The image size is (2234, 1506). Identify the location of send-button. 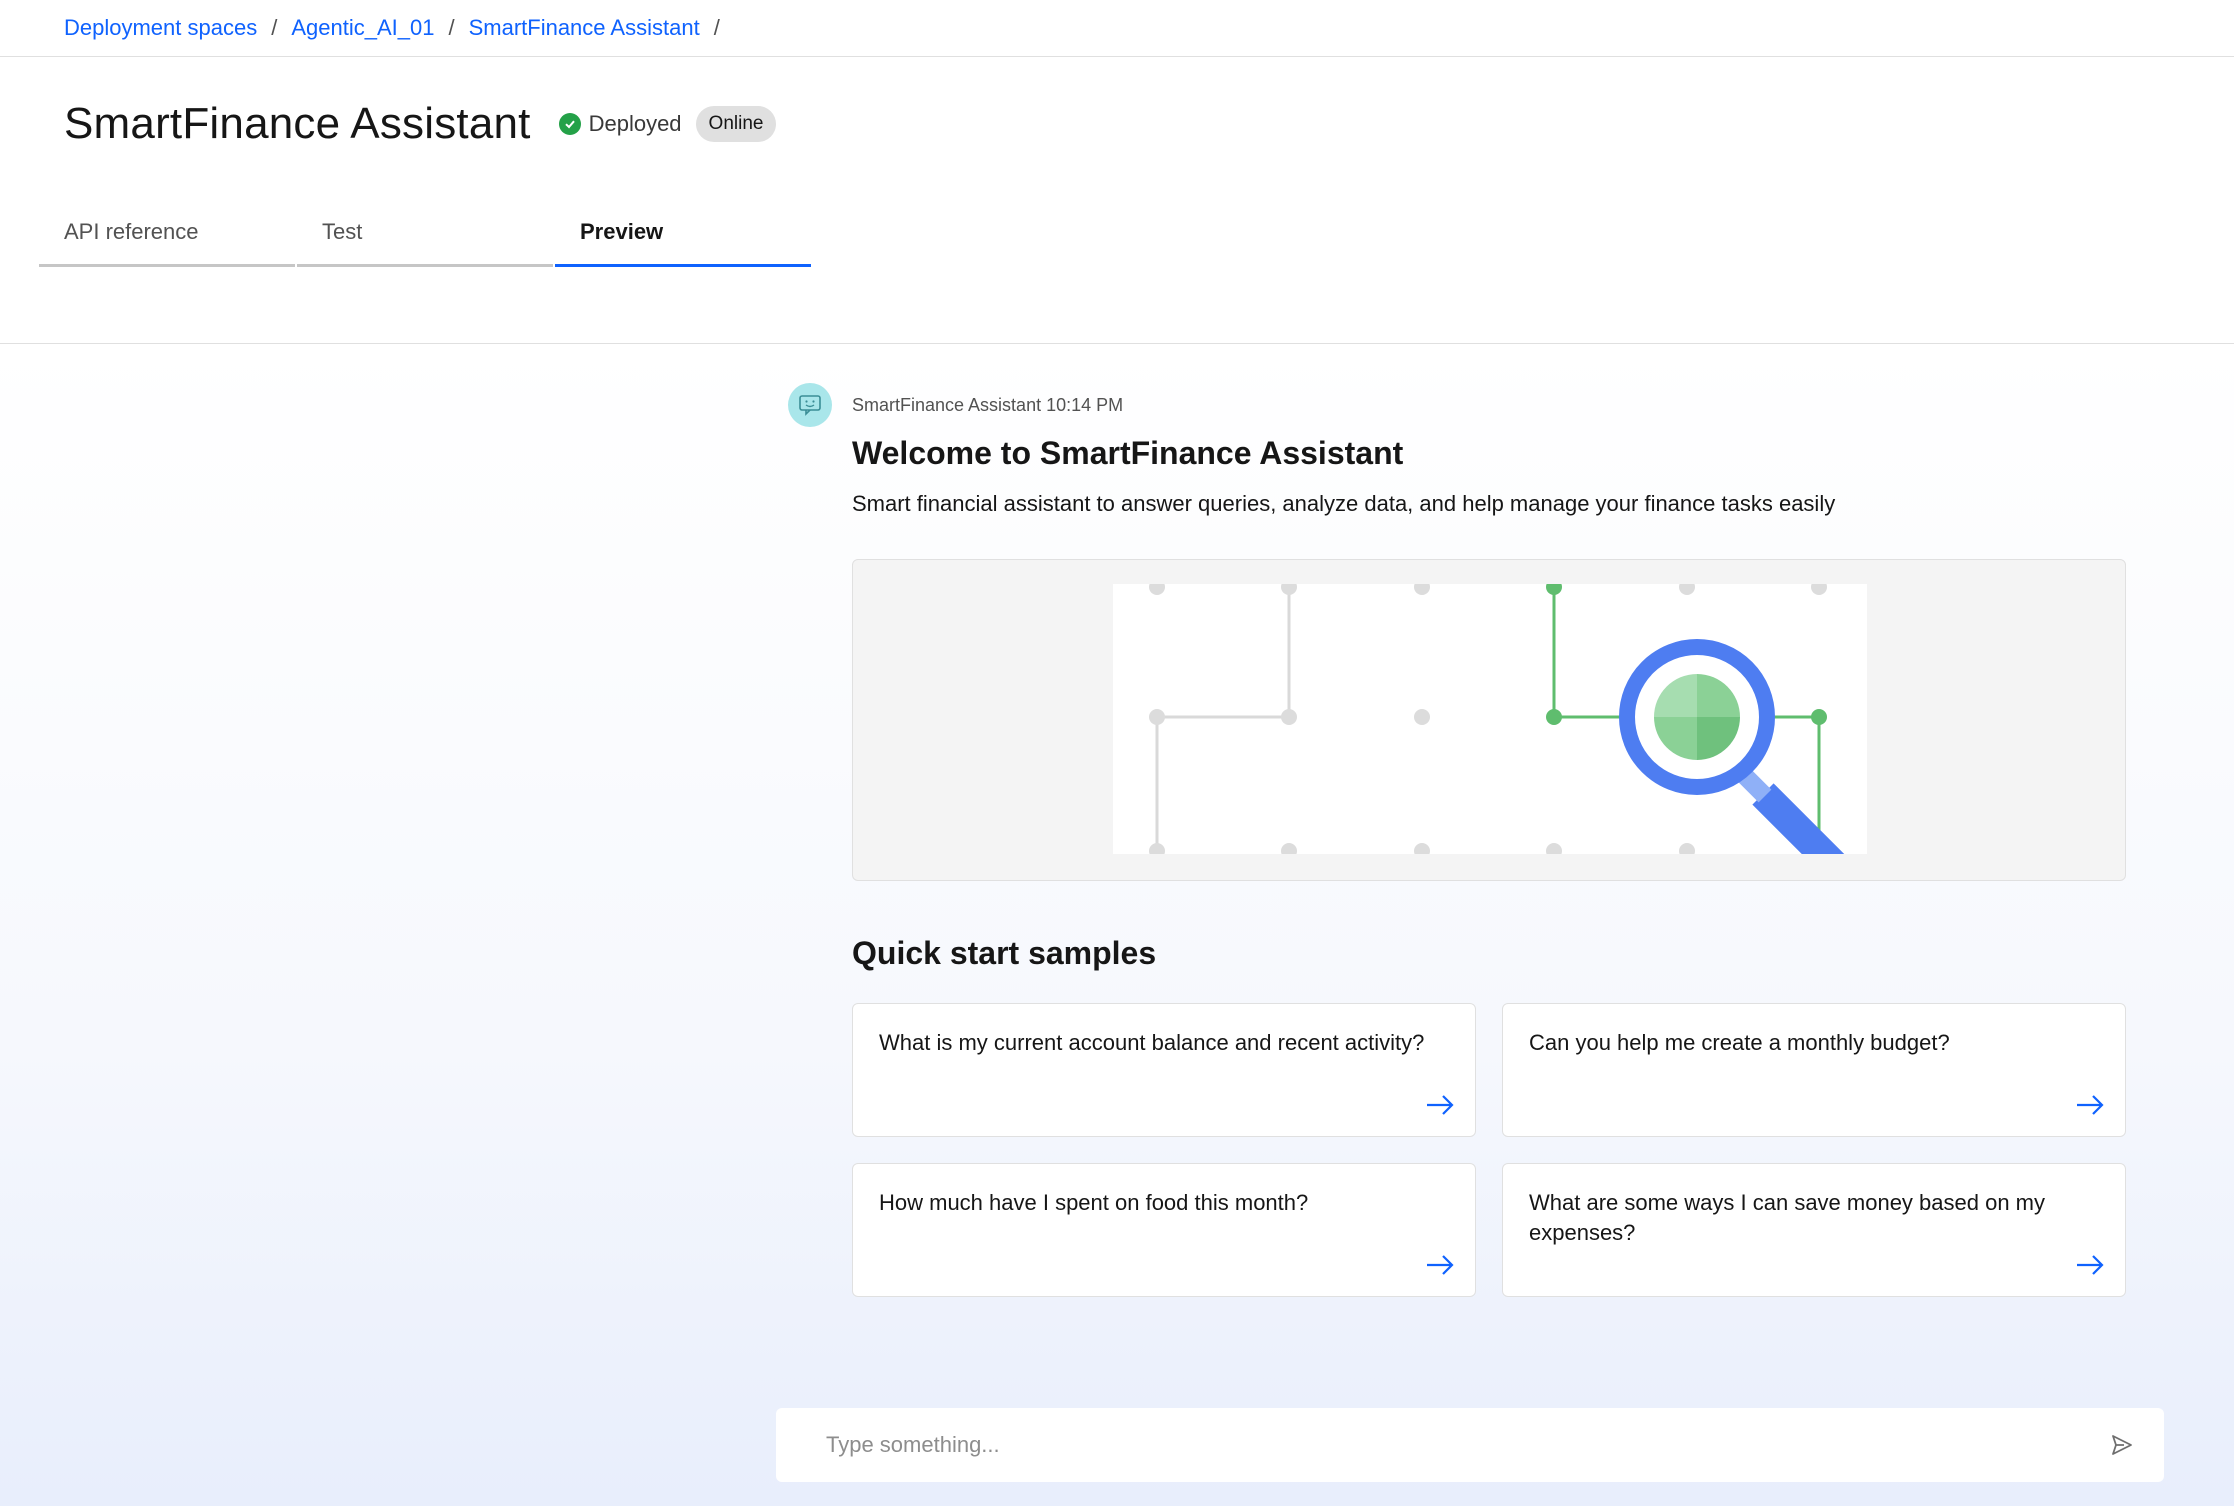
(2122, 1445).